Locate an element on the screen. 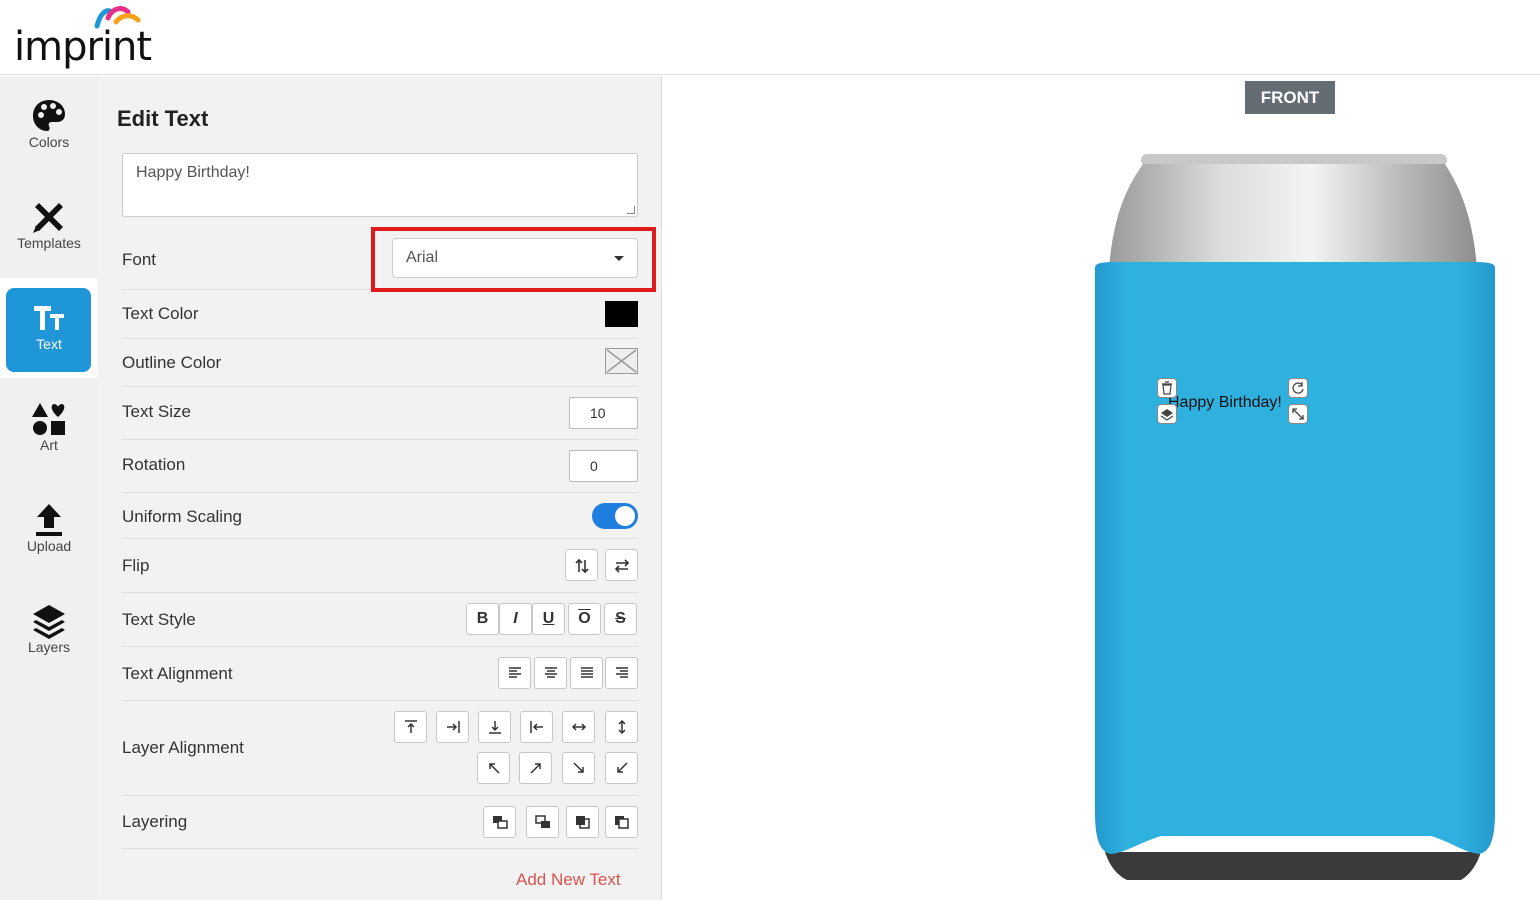 The height and width of the screenshot is (900, 1540). uniform-scaling-row: Uniform Scaling is located at coordinates (380, 516).